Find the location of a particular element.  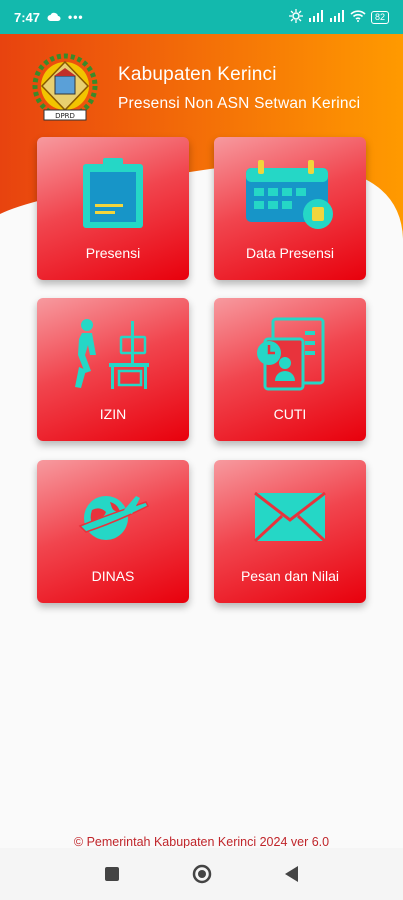

navigation-bar is located at coordinates (201, 874).